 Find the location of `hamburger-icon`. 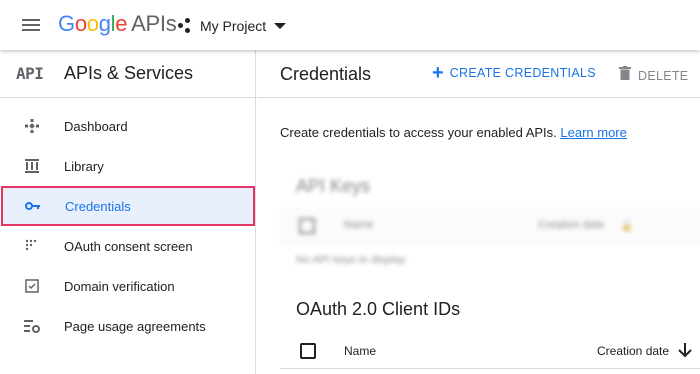

hamburger-icon is located at coordinates (32, 25).